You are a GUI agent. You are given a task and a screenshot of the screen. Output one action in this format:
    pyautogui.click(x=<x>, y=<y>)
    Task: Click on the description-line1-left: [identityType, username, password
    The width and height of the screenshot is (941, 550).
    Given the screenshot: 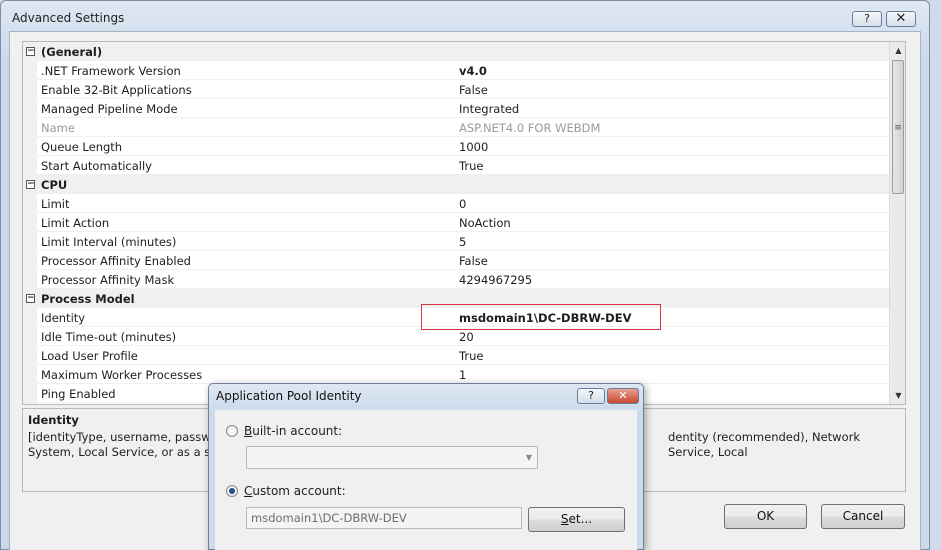 What is the action you would take?
    pyautogui.click(x=129, y=437)
    